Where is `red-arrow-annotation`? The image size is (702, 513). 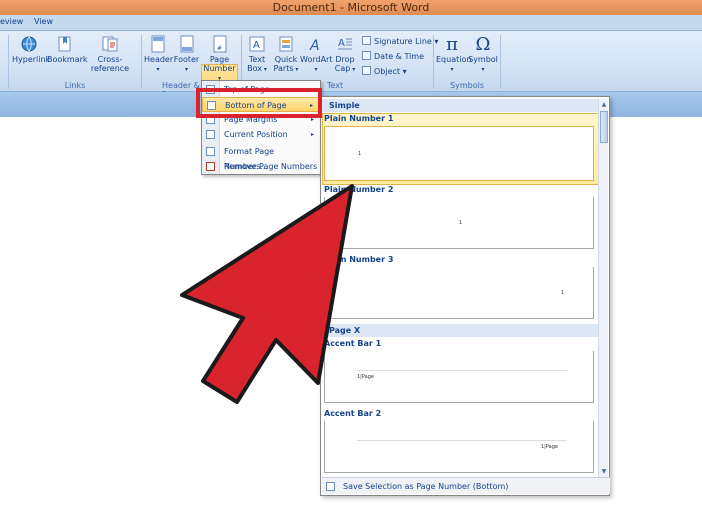 red-arrow-annotation is located at coordinates (267, 294).